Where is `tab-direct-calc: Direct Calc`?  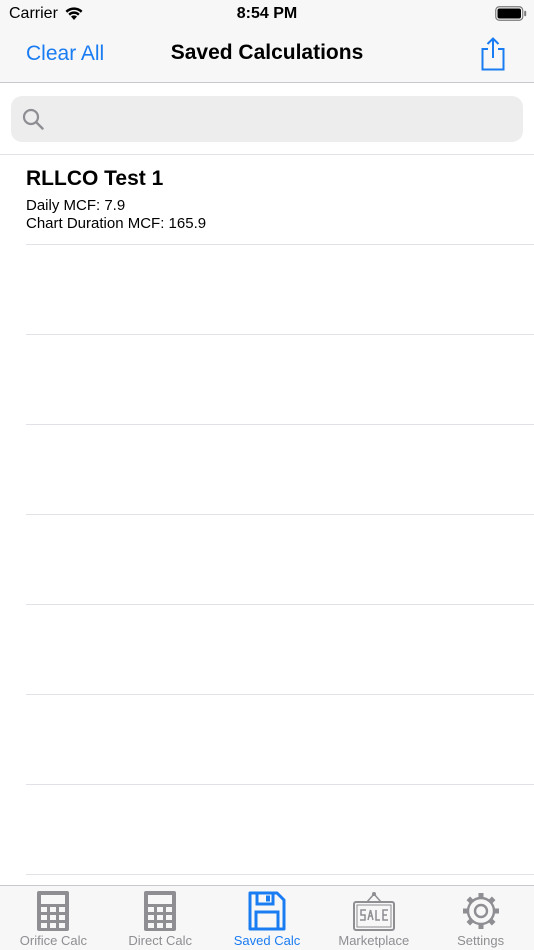 tab-direct-calc: Direct Calc is located at coordinates (160, 918).